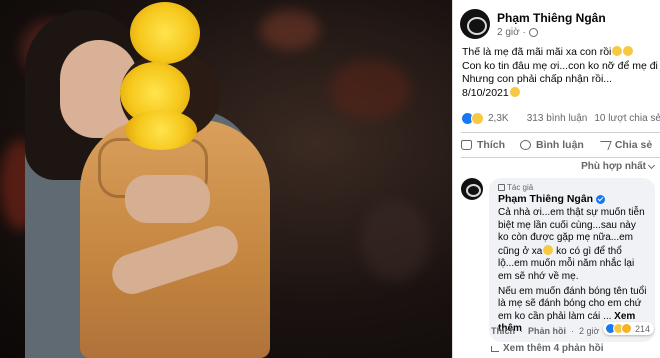  I want to click on verified-icon, so click(601, 199).